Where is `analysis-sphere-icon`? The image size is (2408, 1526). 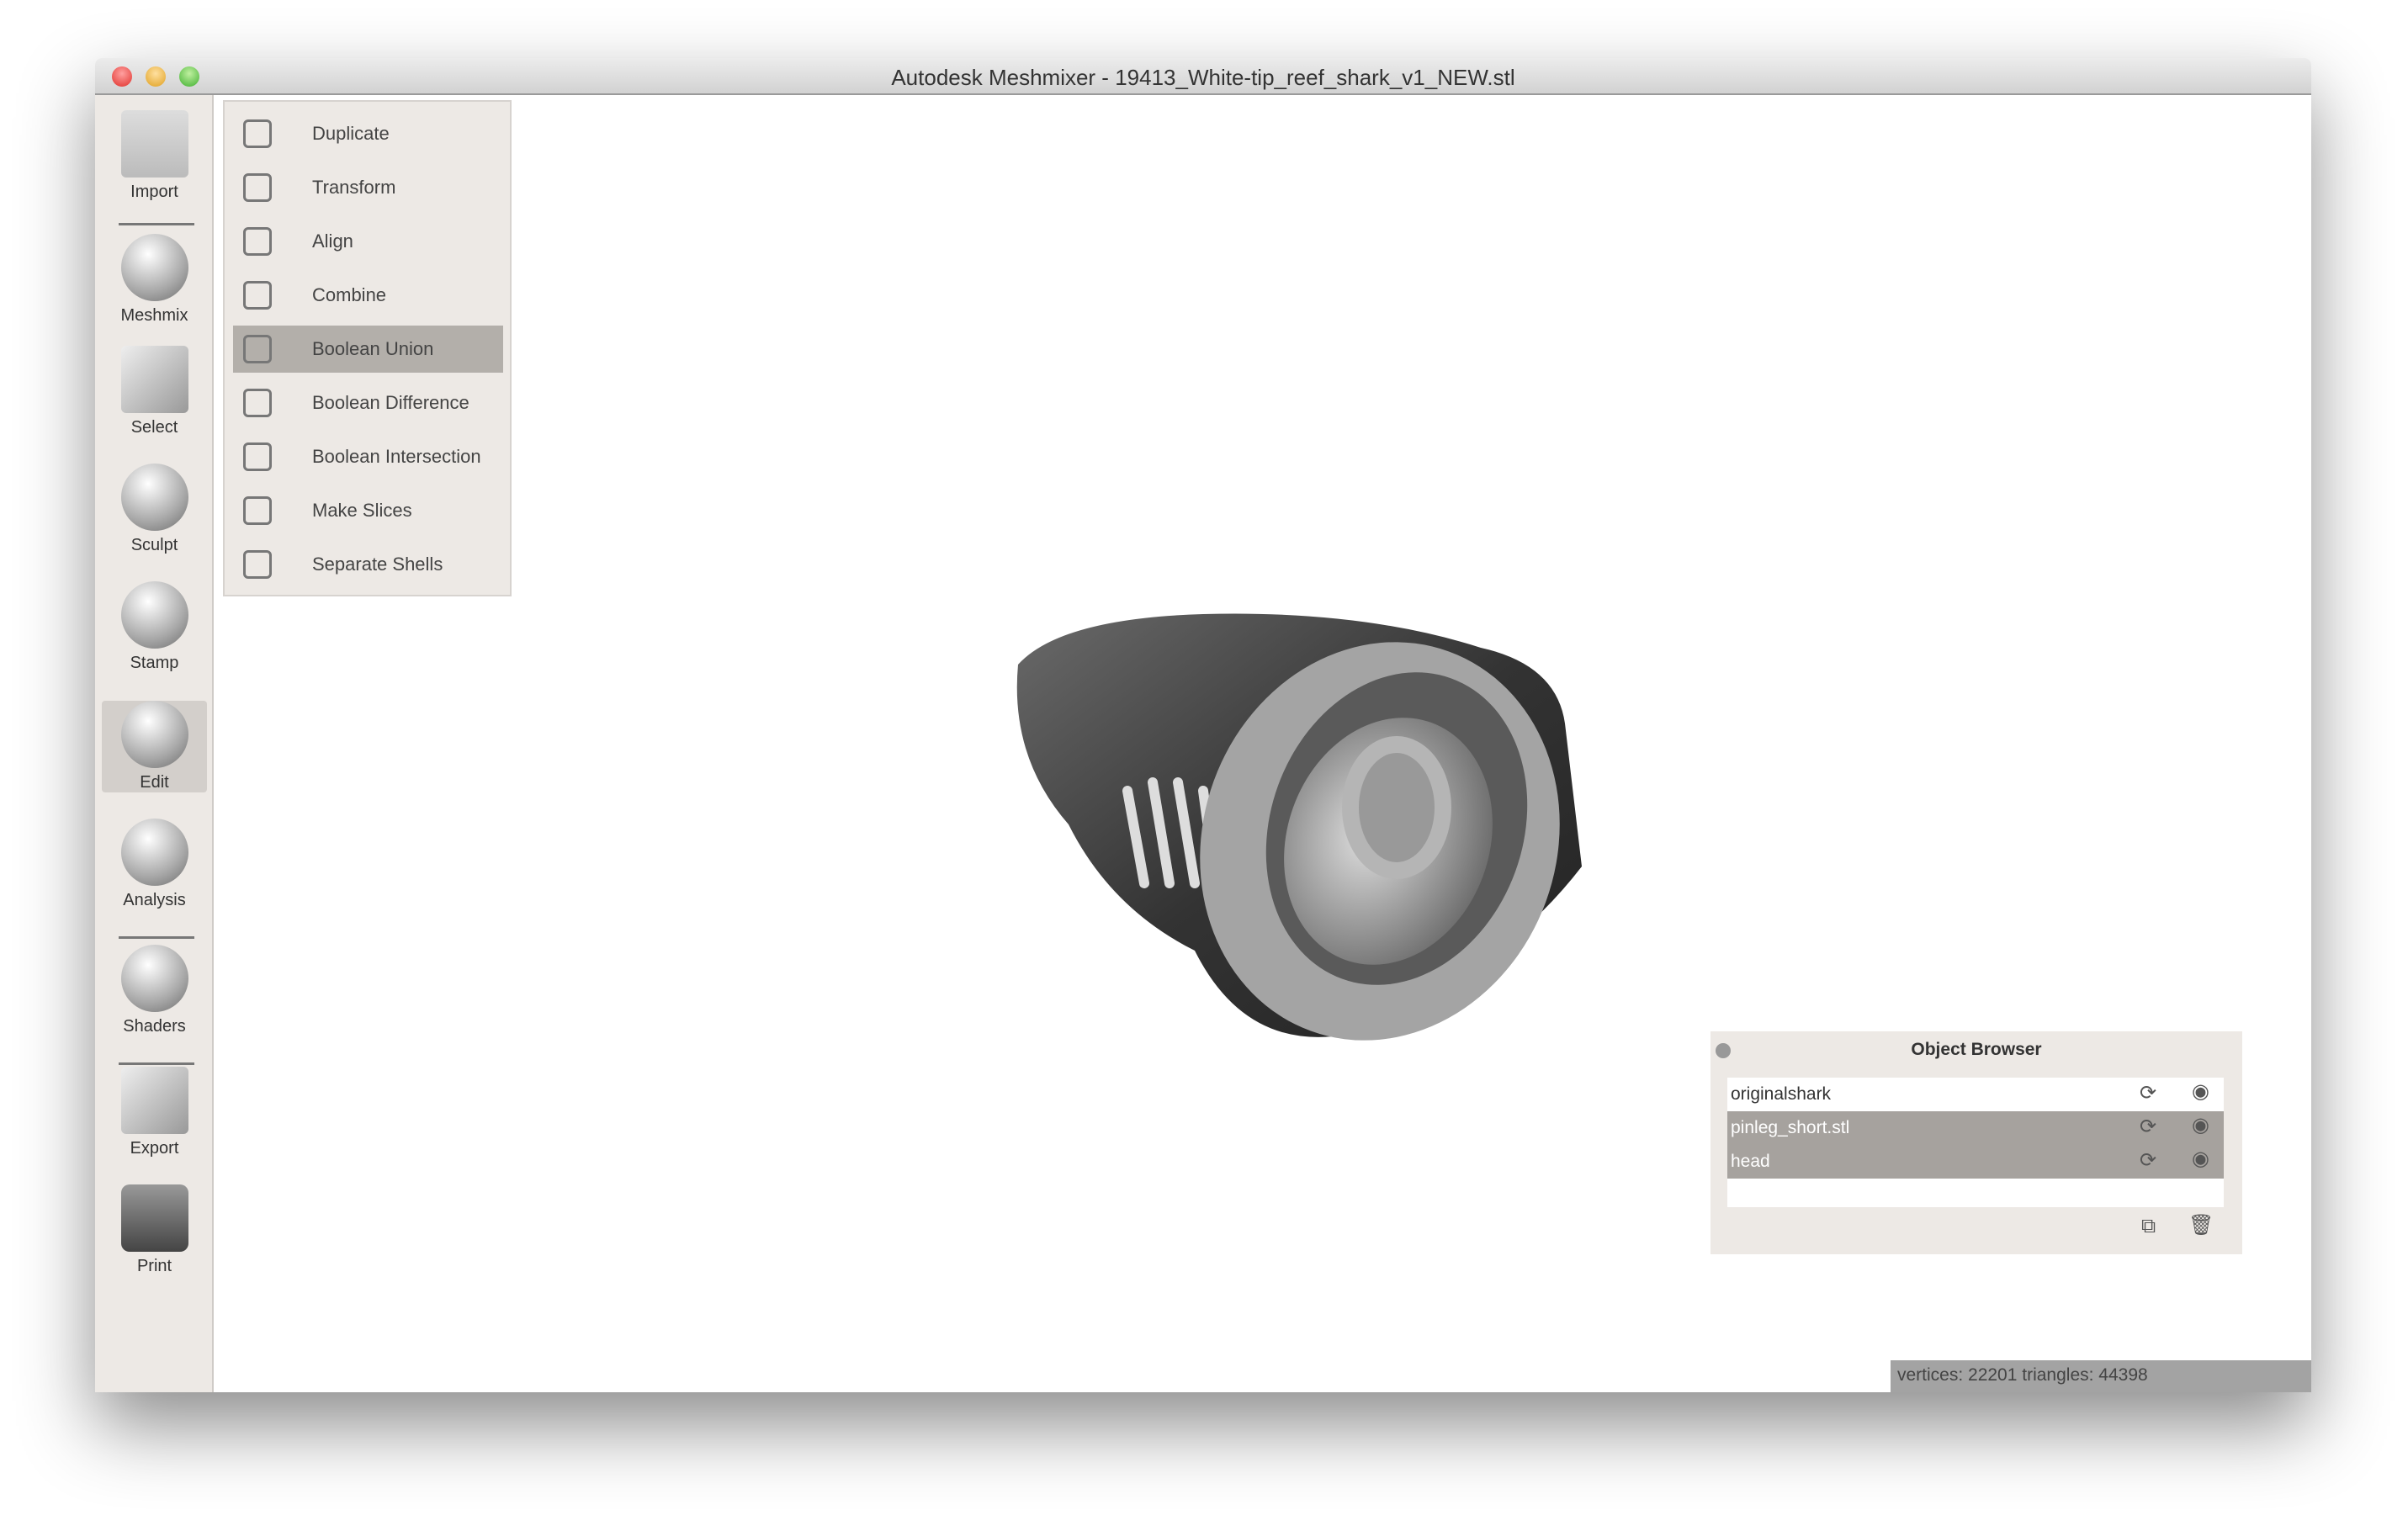 analysis-sphere-icon is located at coordinates (154, 853).